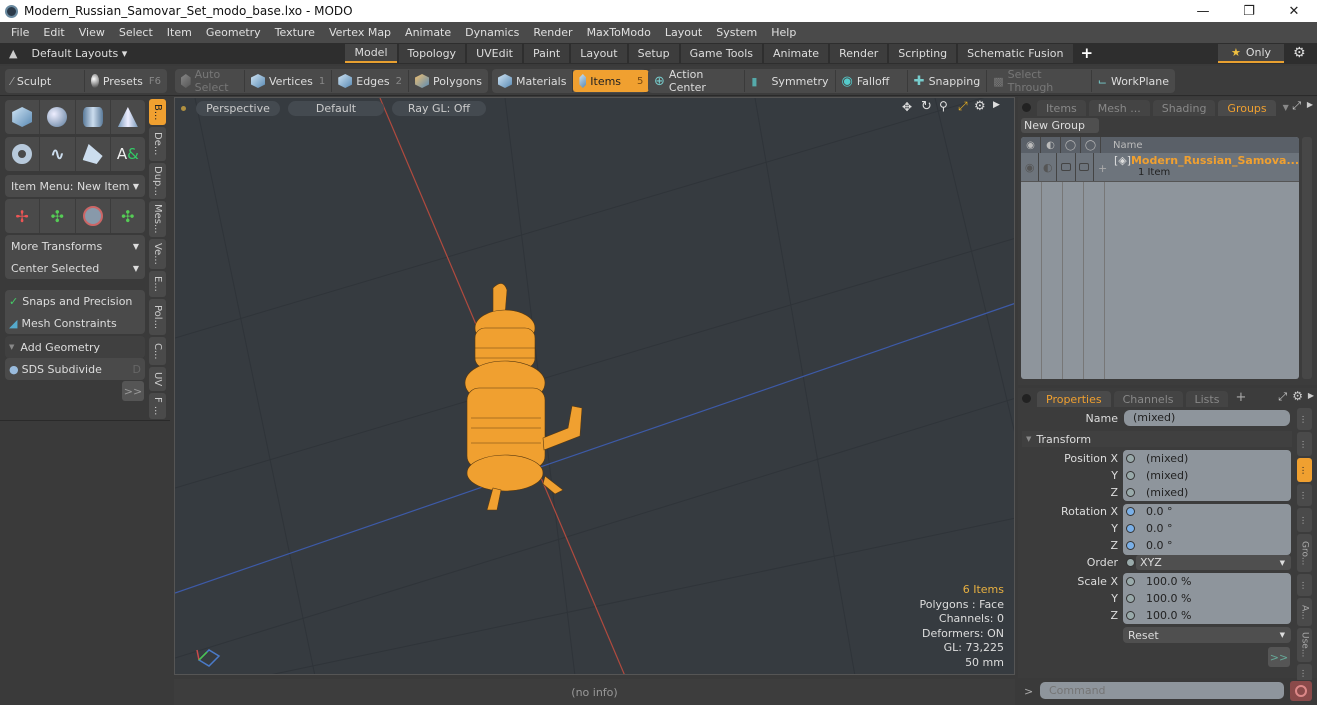 Image resolution: width=1317 pixels, height=705 pixels. What do you see at coordinates (1168, 581) in the screenshot?
I see `scale-x-field: 100.0 %` at bounding box center [1168, 581].